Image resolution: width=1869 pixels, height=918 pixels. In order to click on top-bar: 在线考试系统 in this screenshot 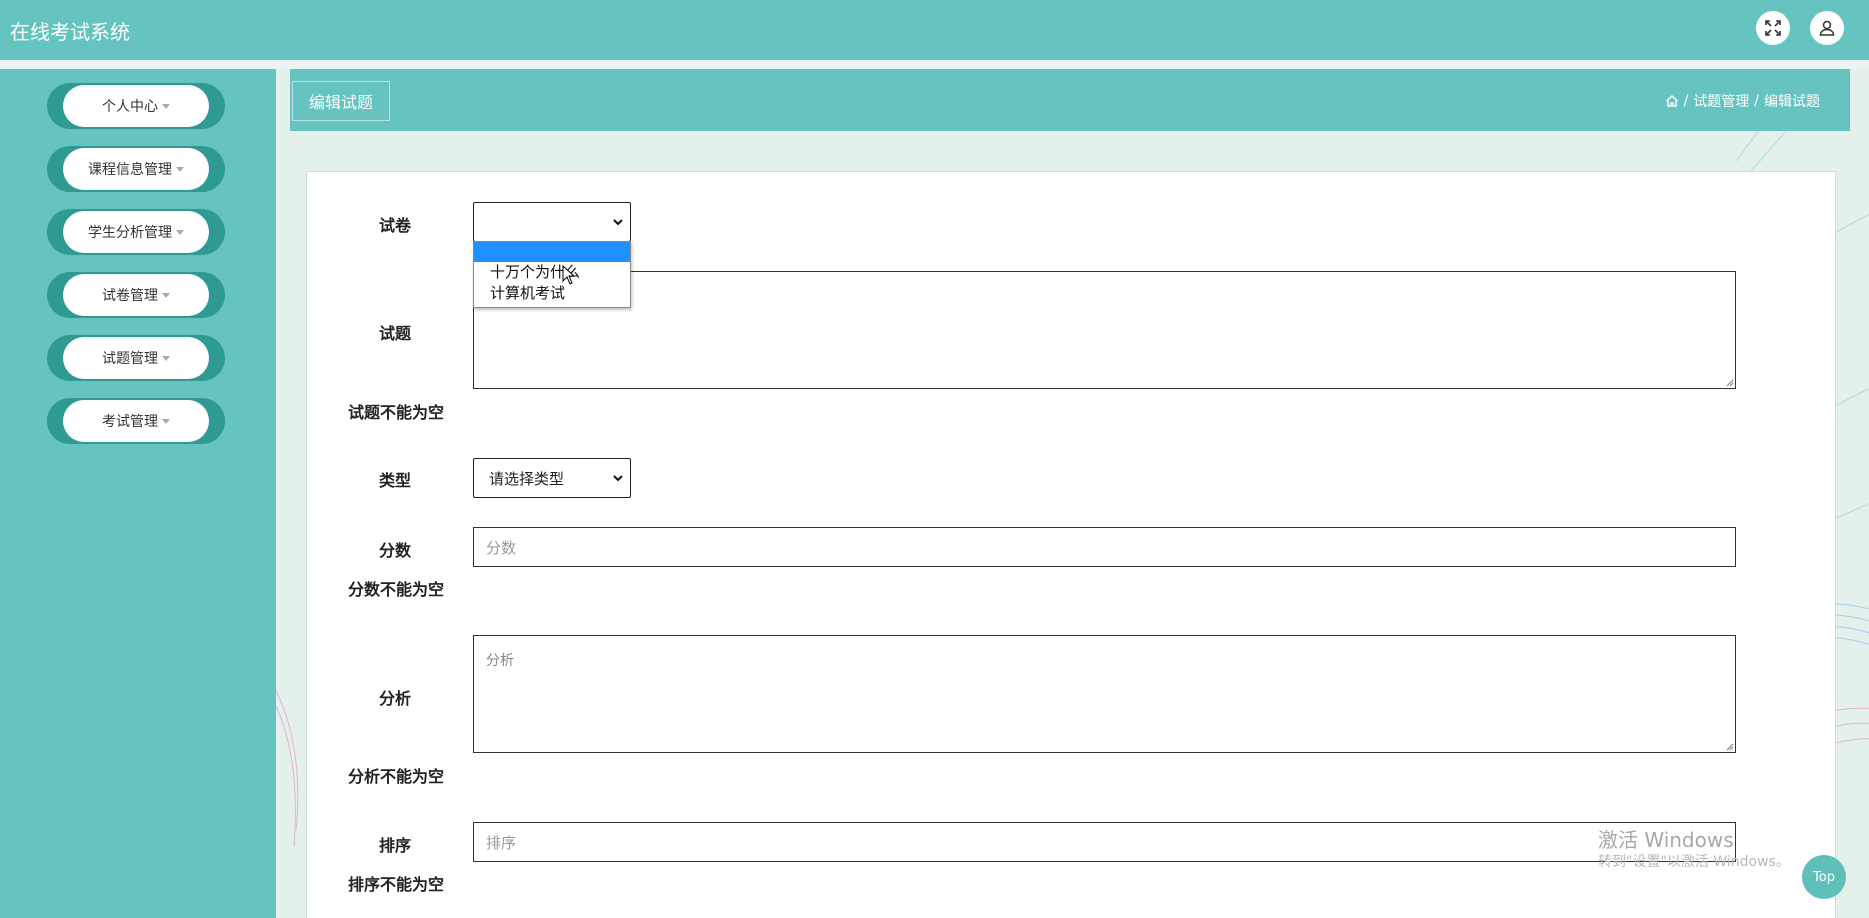, I will do `click(934, 30)`.